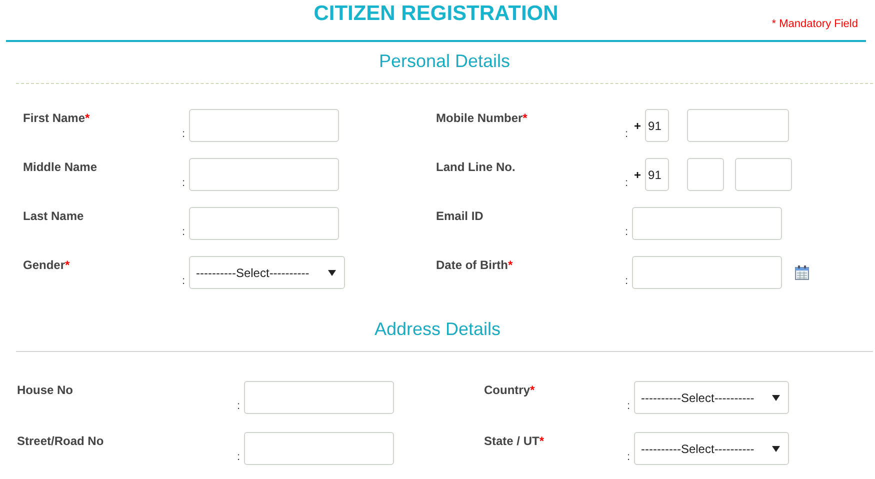 This screenshot has height=479, width=875. Describe the element at coordinates (54, 215) in the screenshot. I see `field-label: Last Name` at that location.